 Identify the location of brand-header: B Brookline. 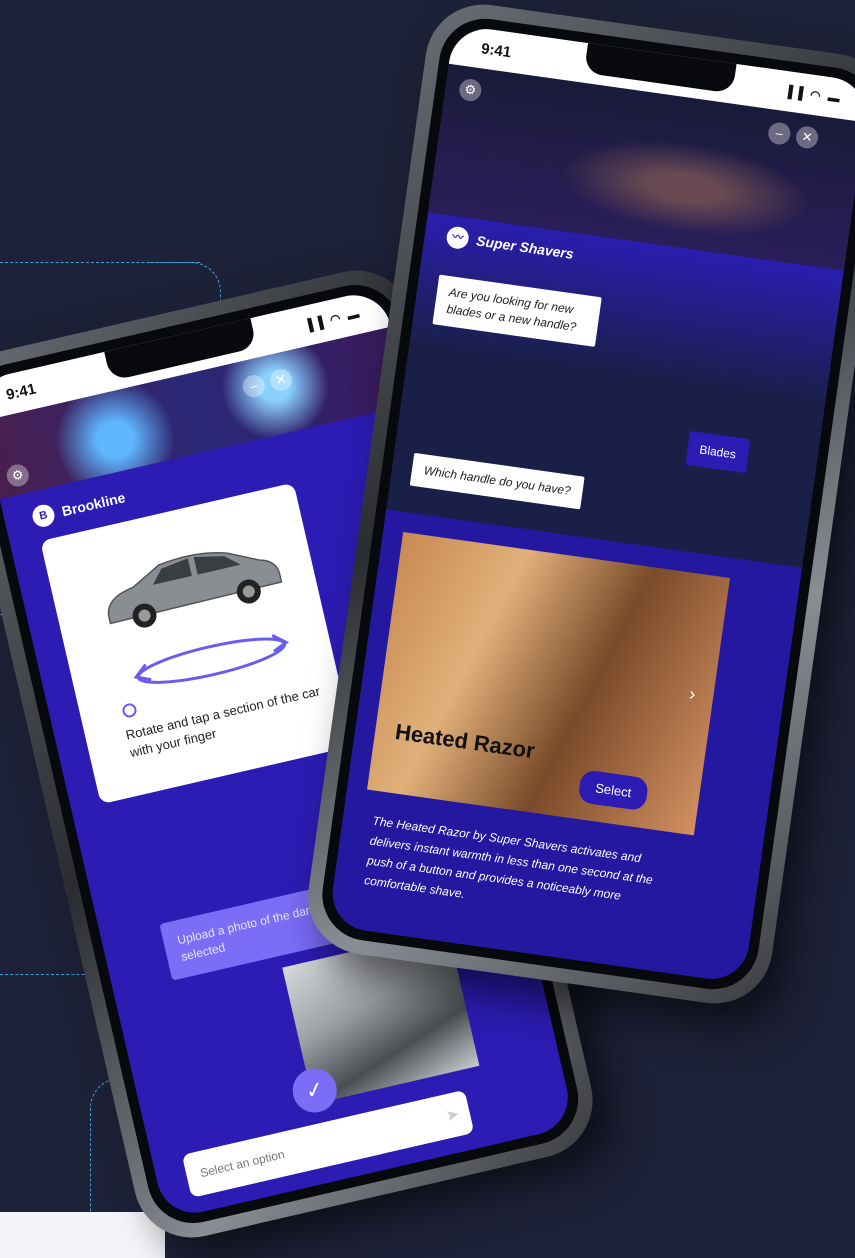
(78, 507).